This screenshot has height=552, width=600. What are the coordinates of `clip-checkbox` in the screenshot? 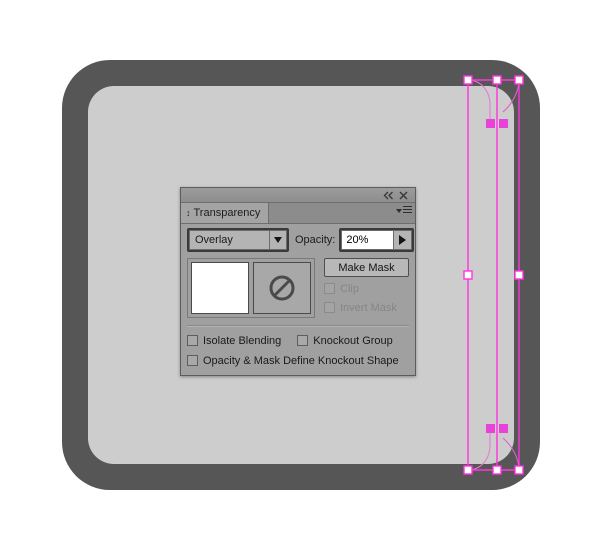 It's located at (329, 288).